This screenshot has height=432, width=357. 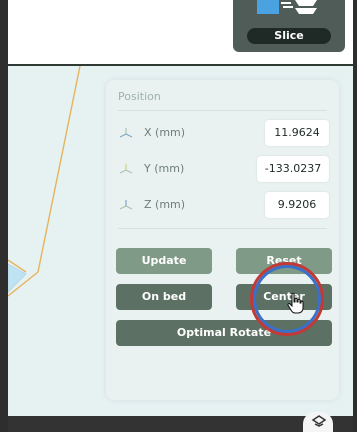 I want to click on on-bed-button: On bed, so click(x=164, y=297).